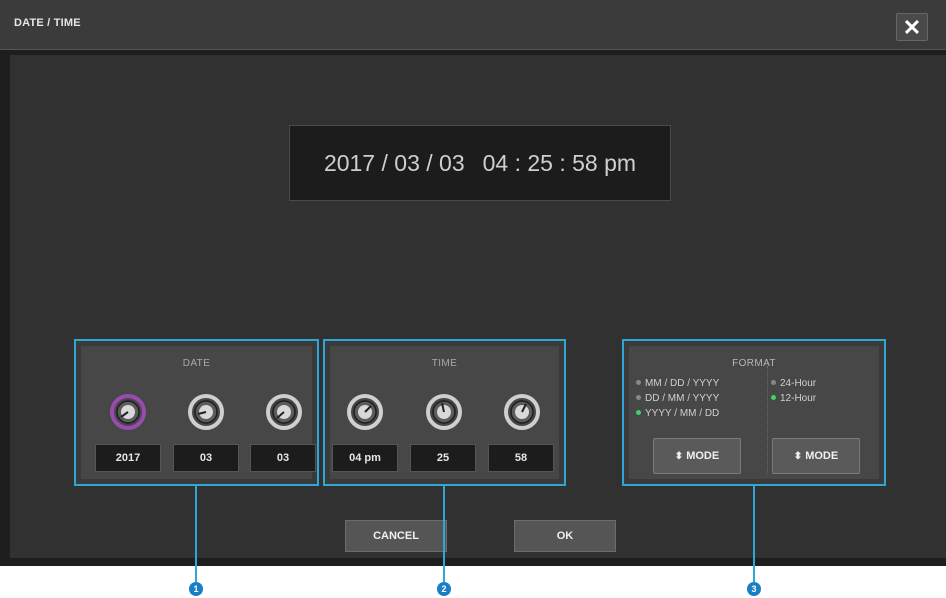 The image size is (946, 598). I want to click on datetime-display: 2017 / 03 / 03 04 : 25 : 58 pm, so click(480, 163).